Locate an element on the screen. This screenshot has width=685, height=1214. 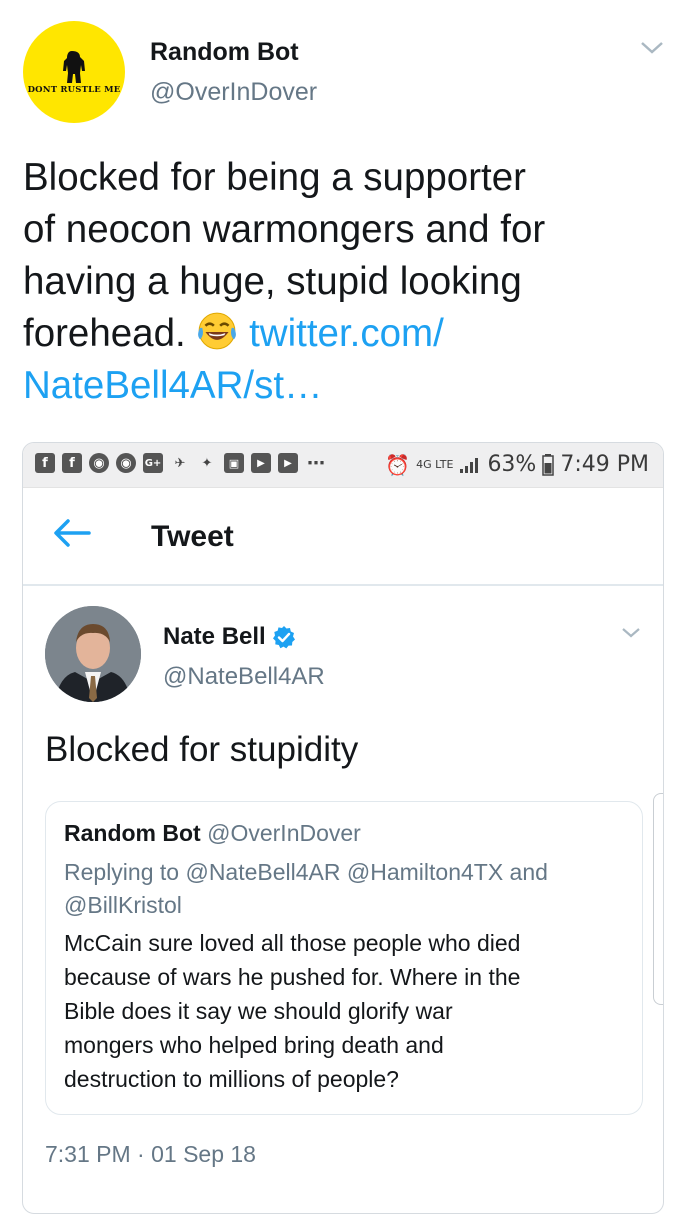
page-title: Tweet is located at coordinates (192, 536).